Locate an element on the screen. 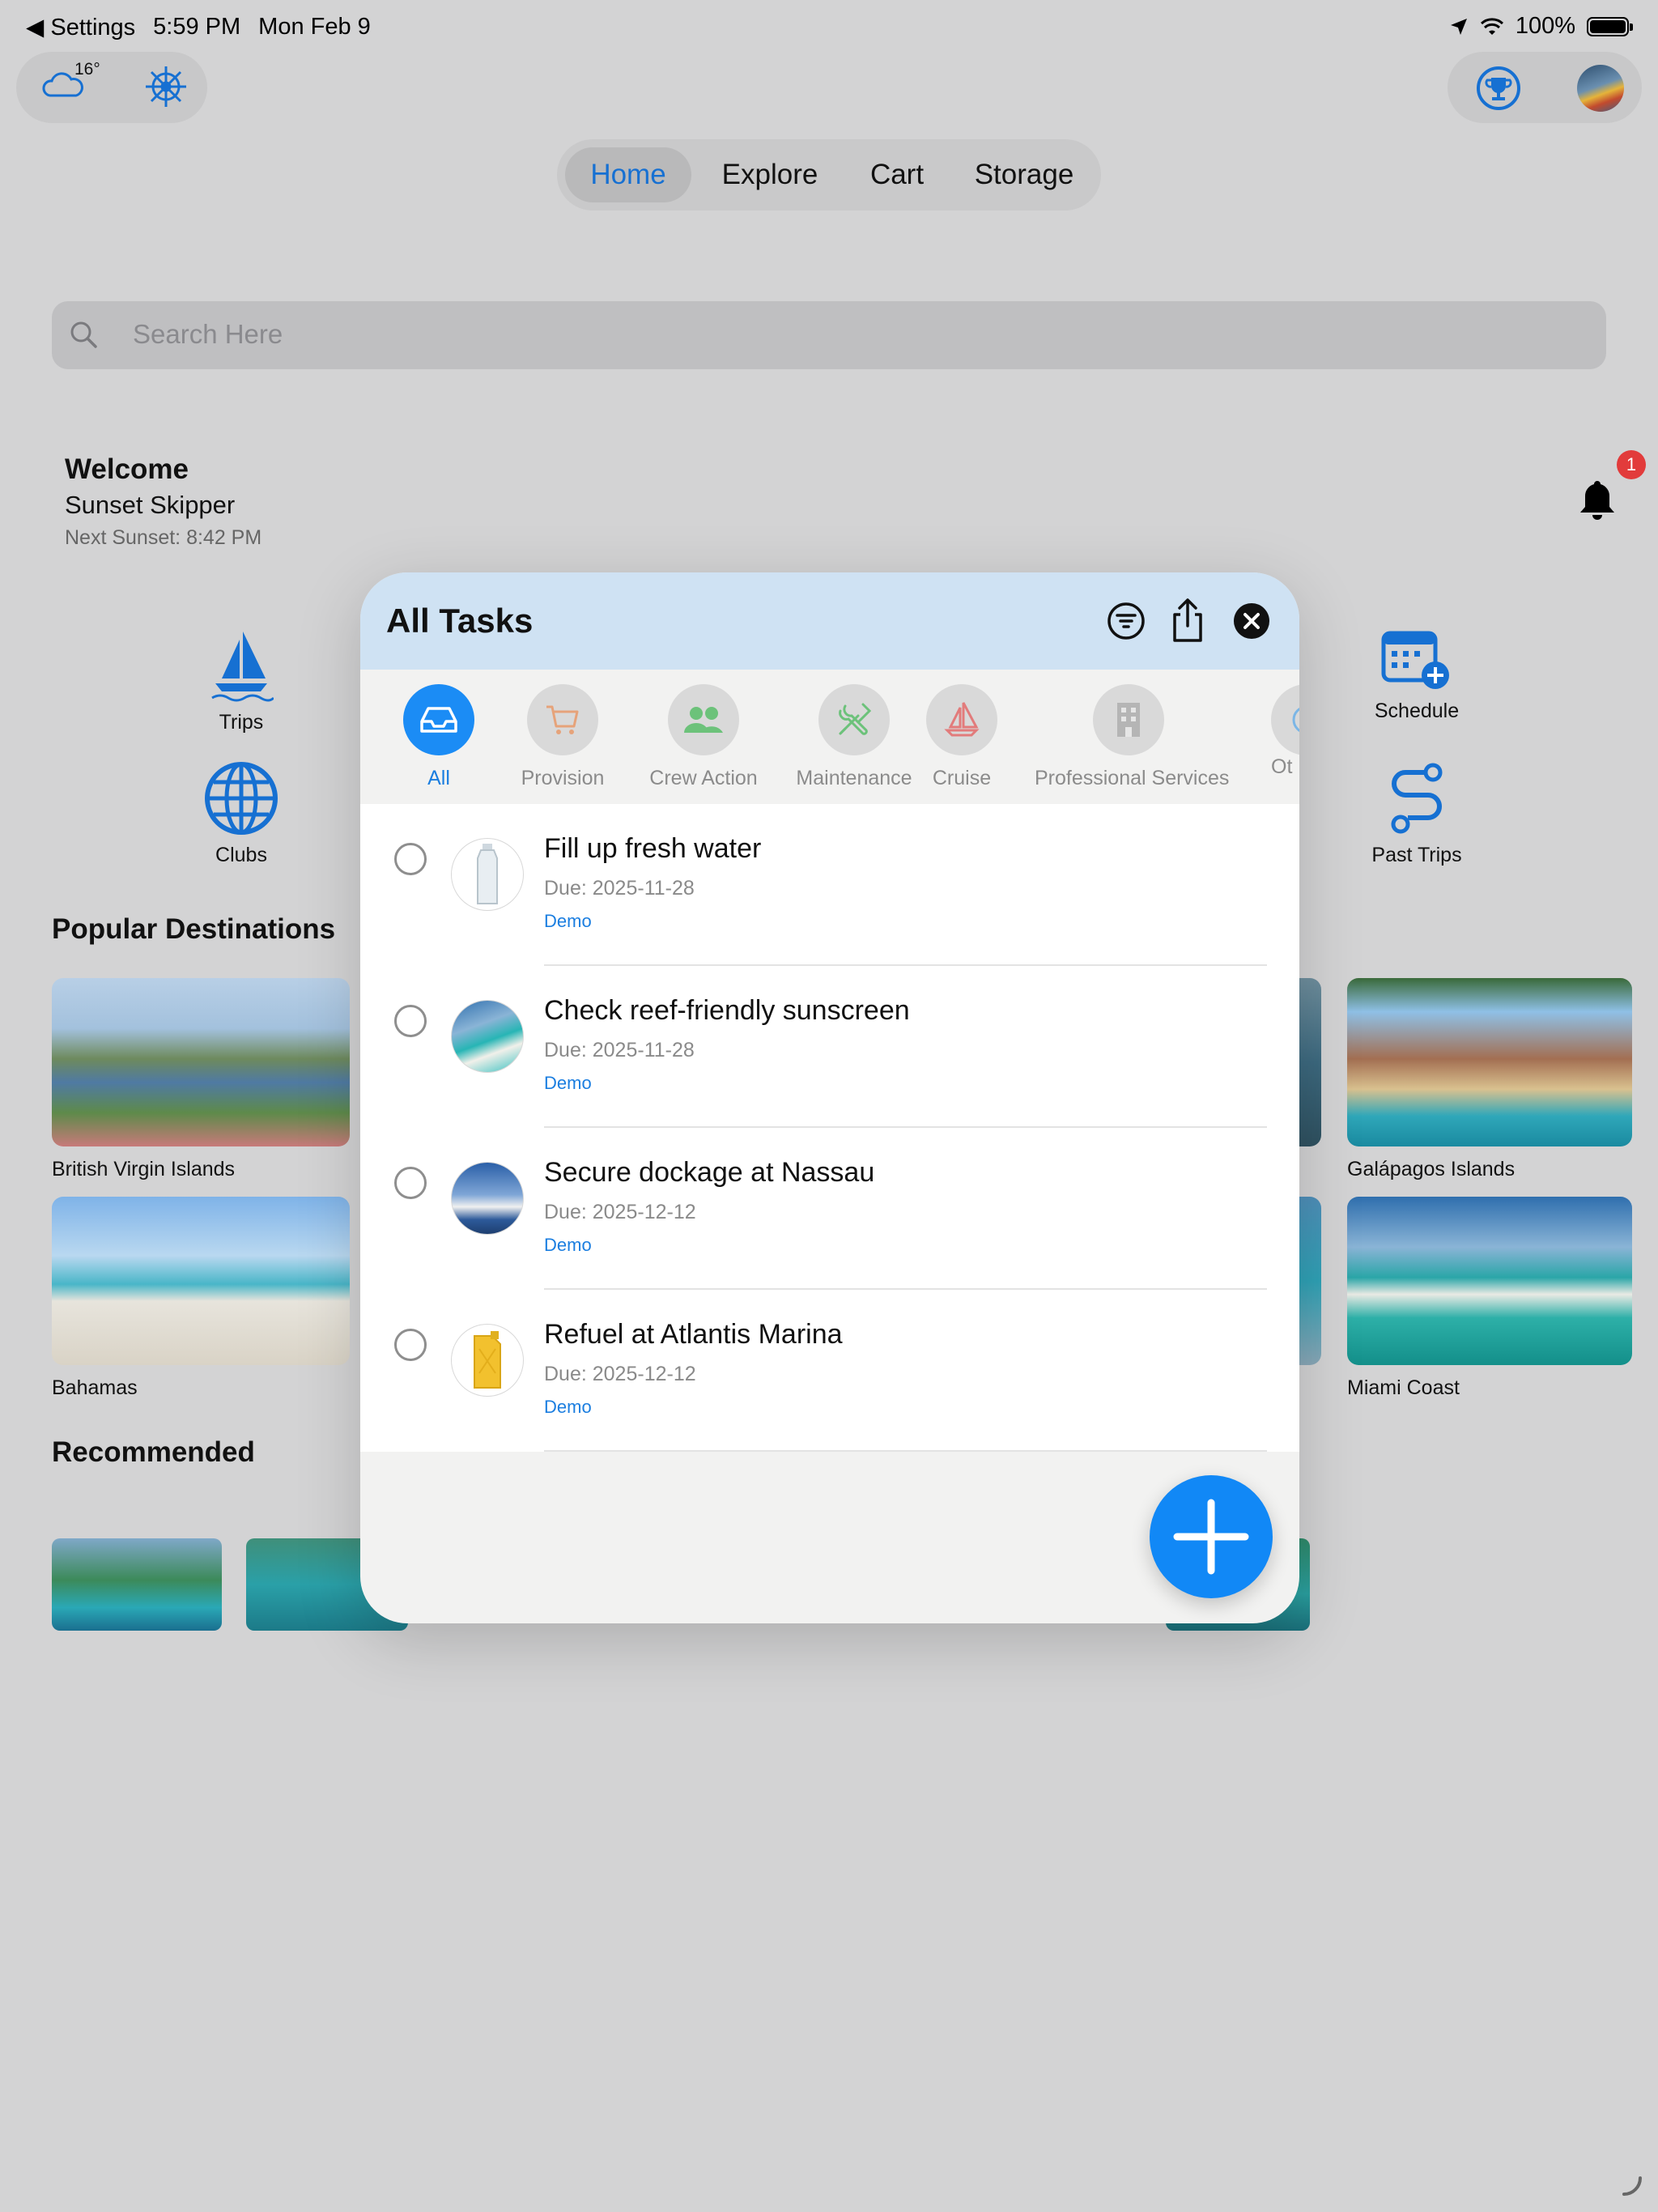 The height and width of the screenshot is (2212, 1658). category-label: Maintenance is located at coordinates (854, 778).